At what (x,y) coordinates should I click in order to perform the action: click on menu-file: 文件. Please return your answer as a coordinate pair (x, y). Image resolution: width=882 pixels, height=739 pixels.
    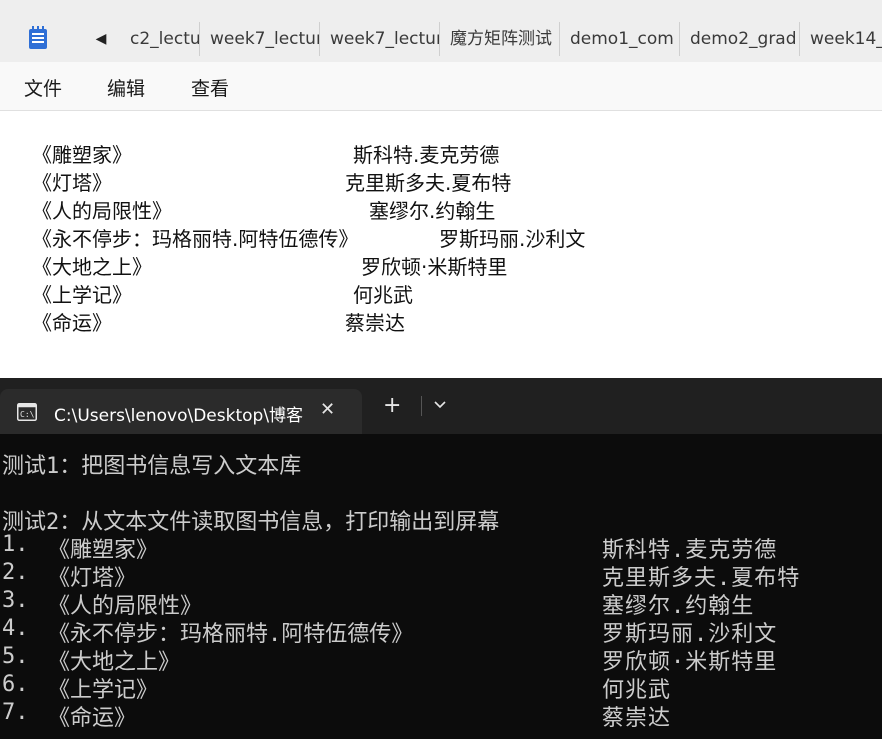
    Looking at the image, I should click on (43, 87).